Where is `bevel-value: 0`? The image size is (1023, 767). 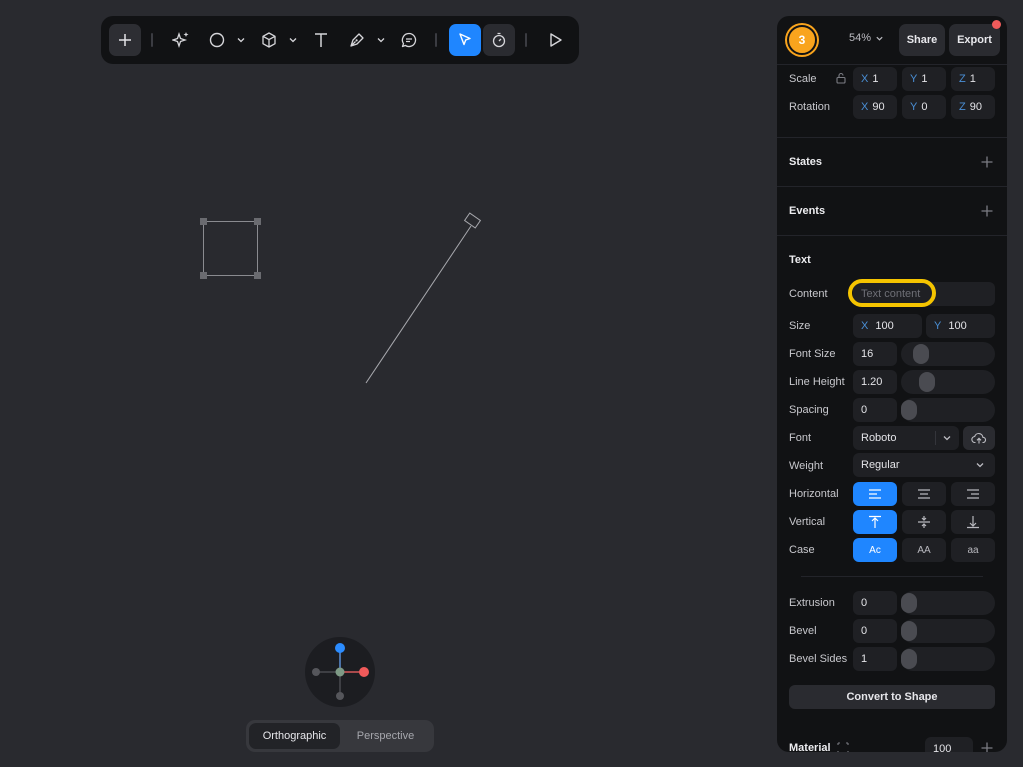 bevel-value: 0 is located at coordinates (864, 631).